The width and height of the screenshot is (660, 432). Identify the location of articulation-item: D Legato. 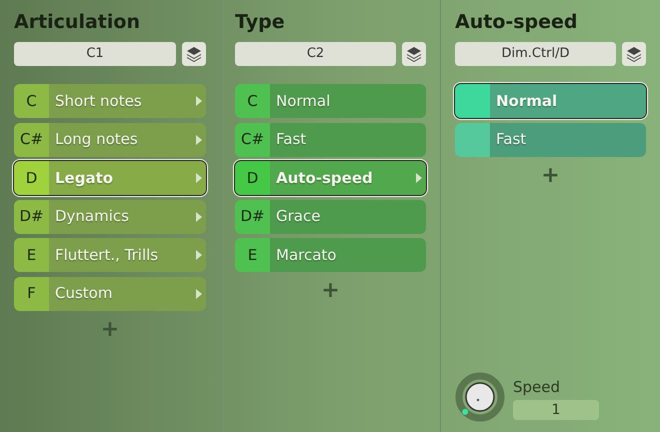
(110, 178).